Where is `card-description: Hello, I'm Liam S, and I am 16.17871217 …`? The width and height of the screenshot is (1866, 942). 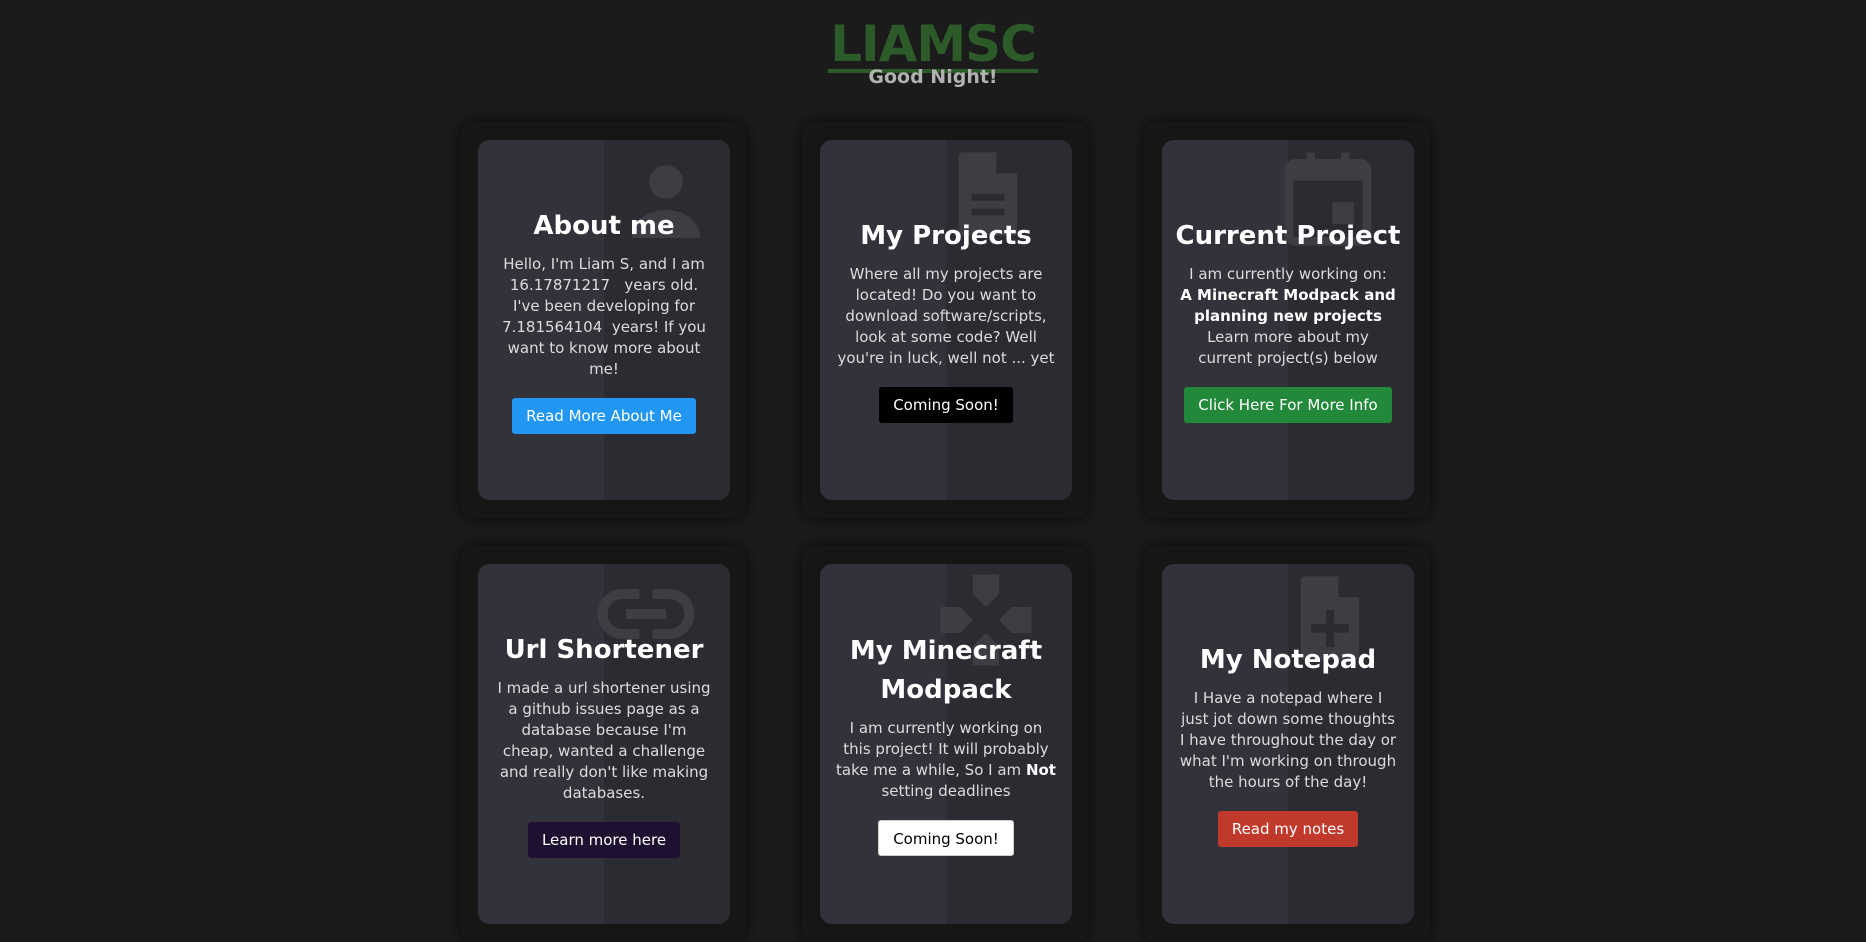
card-description: Hello, I'm Liam S, and I am 16.17871217 … is located at coordinates (604, 317).